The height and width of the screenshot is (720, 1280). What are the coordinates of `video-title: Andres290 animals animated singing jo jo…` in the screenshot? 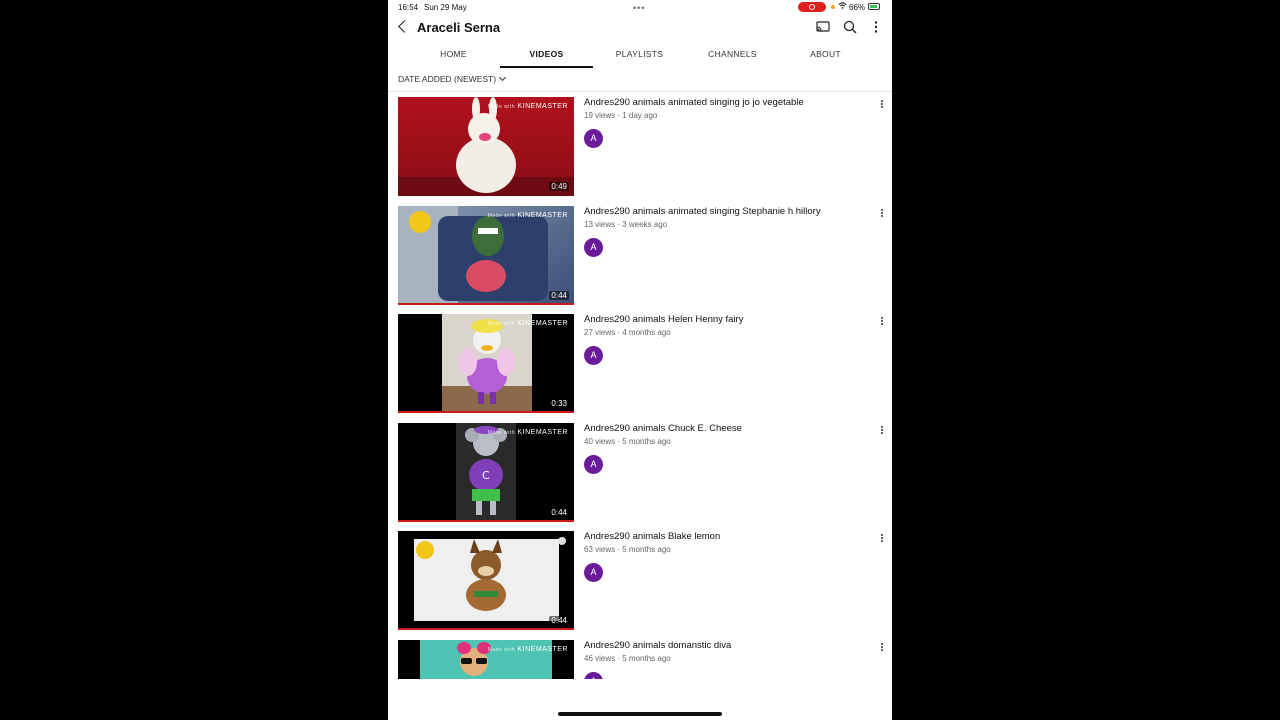 It's located at (724, 102).